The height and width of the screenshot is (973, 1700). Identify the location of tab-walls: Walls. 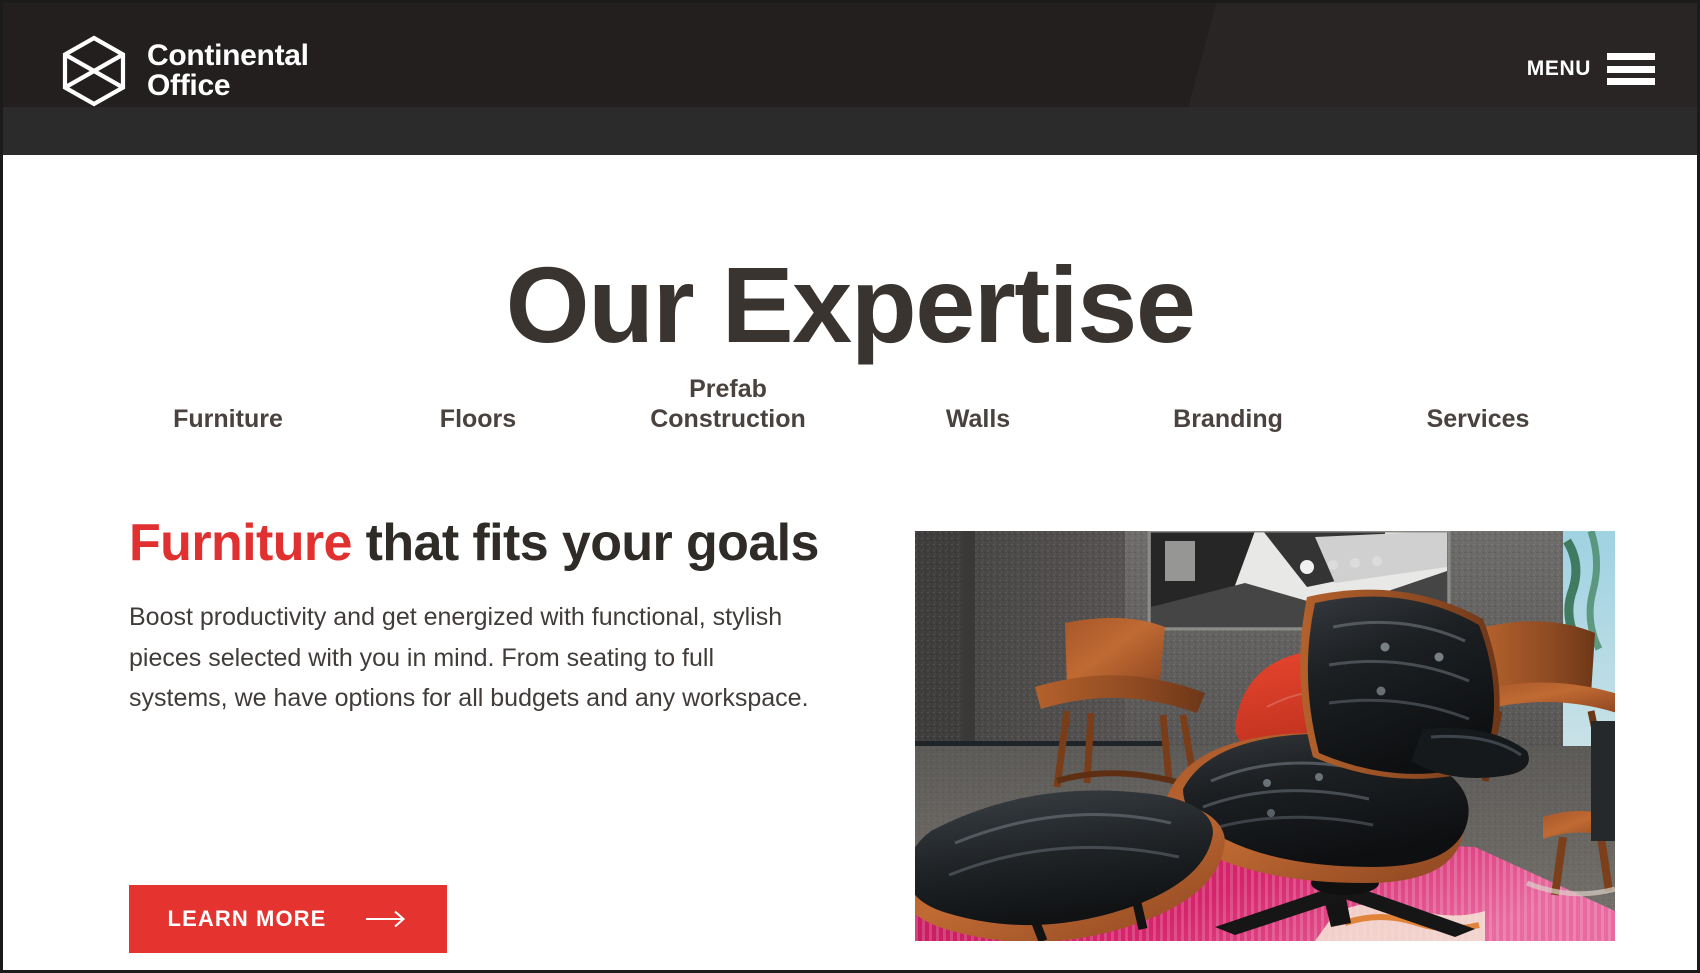
(978, 420).